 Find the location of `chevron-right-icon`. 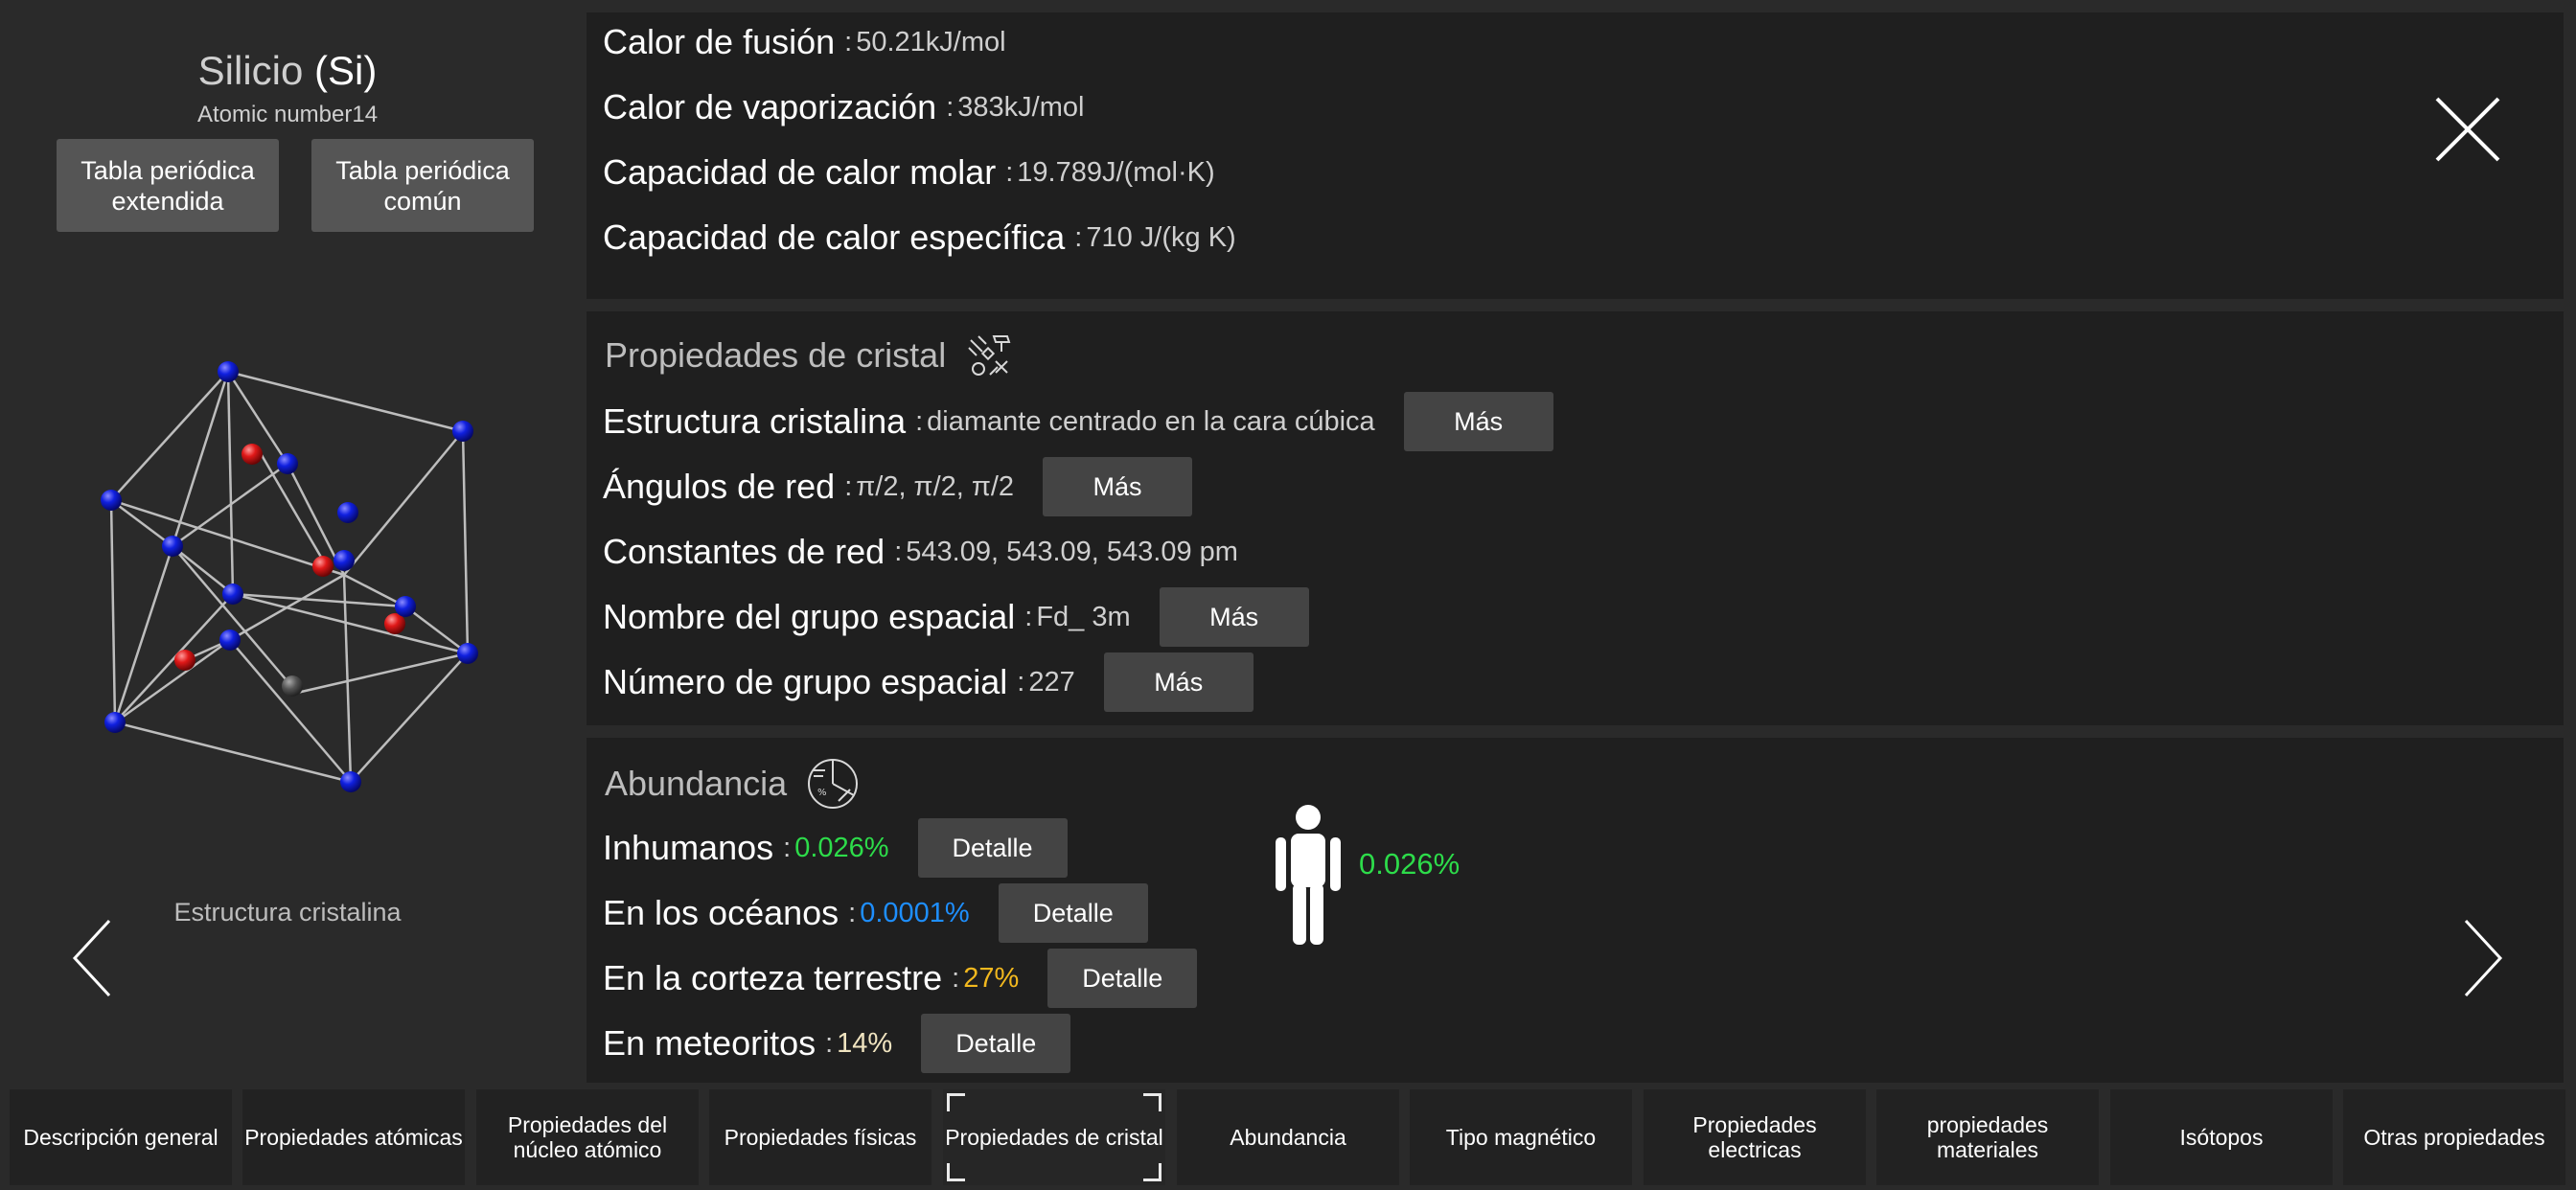

chevron-right-icon is located at coordinates (2482, 958).